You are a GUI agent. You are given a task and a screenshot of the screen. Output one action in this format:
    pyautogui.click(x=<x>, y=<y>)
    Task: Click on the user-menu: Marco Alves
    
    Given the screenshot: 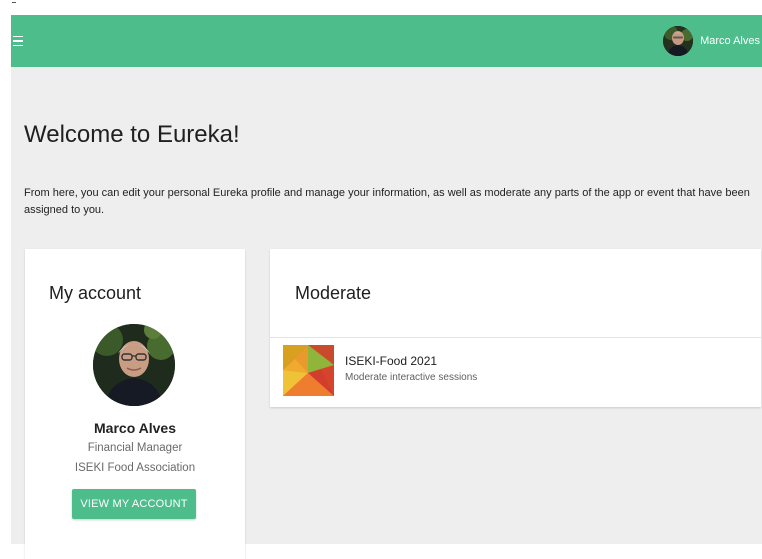 What is the action you would take?
    pyautogui.click(x=712, y=41)
    